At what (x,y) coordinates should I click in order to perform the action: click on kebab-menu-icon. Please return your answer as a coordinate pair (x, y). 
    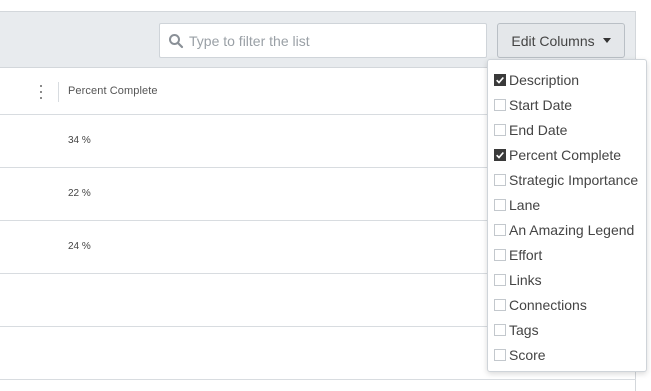
    Looking at the image, I should click on (41, 92).